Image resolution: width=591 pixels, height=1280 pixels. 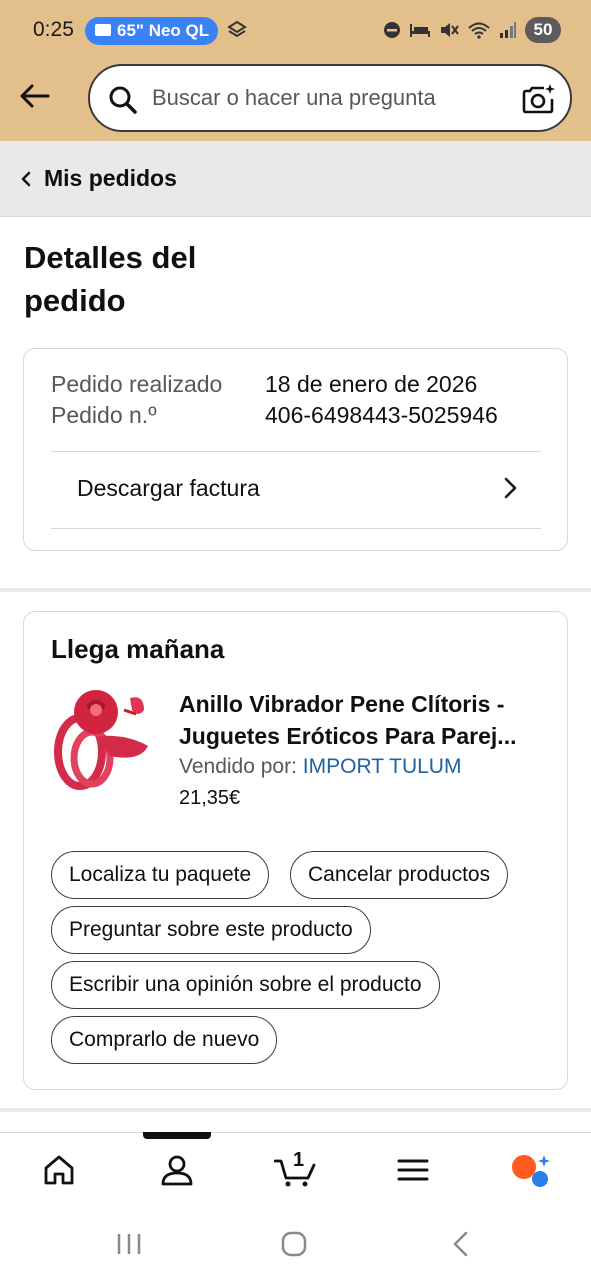 I want to click on signal-icon, so click(x=508, y=30).